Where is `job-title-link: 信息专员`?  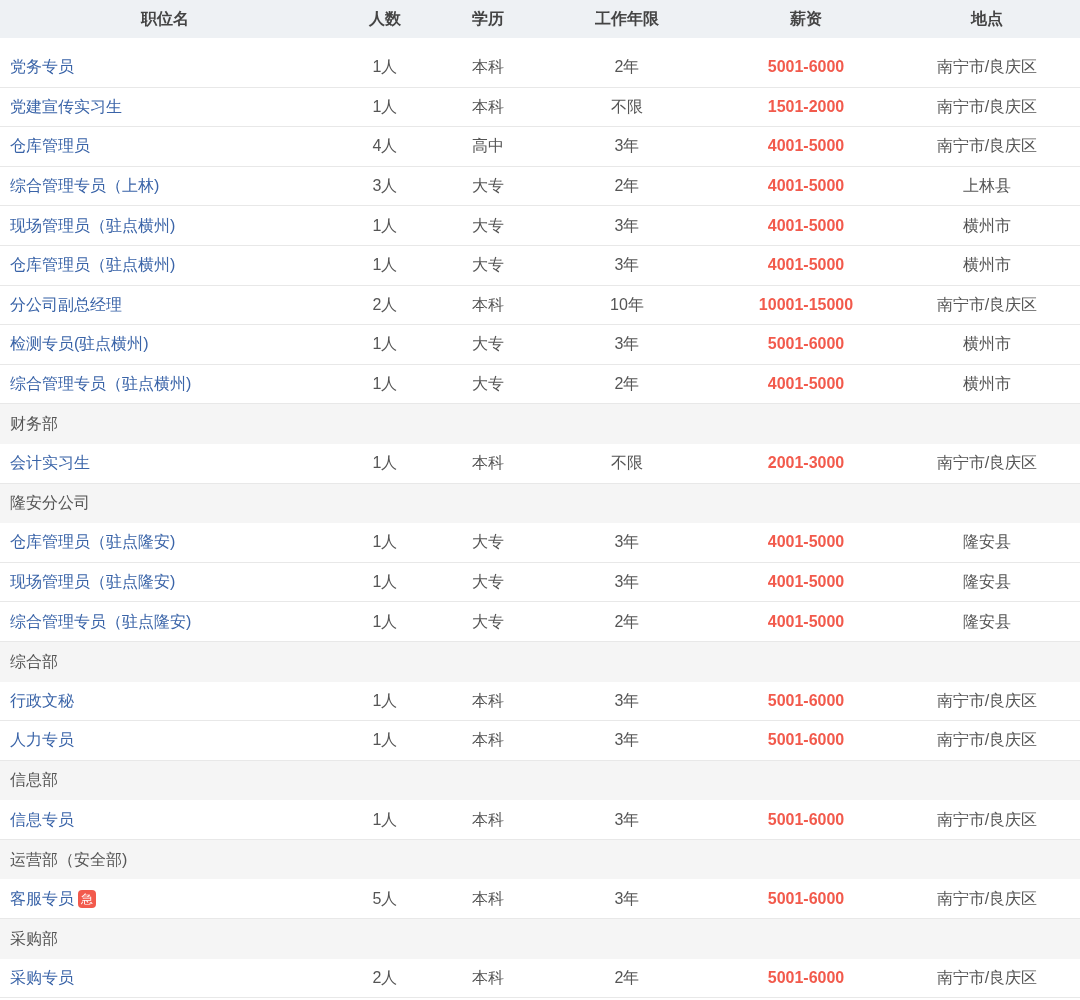
job-title-link: 信息专员 is located at coordinates (42, 819).